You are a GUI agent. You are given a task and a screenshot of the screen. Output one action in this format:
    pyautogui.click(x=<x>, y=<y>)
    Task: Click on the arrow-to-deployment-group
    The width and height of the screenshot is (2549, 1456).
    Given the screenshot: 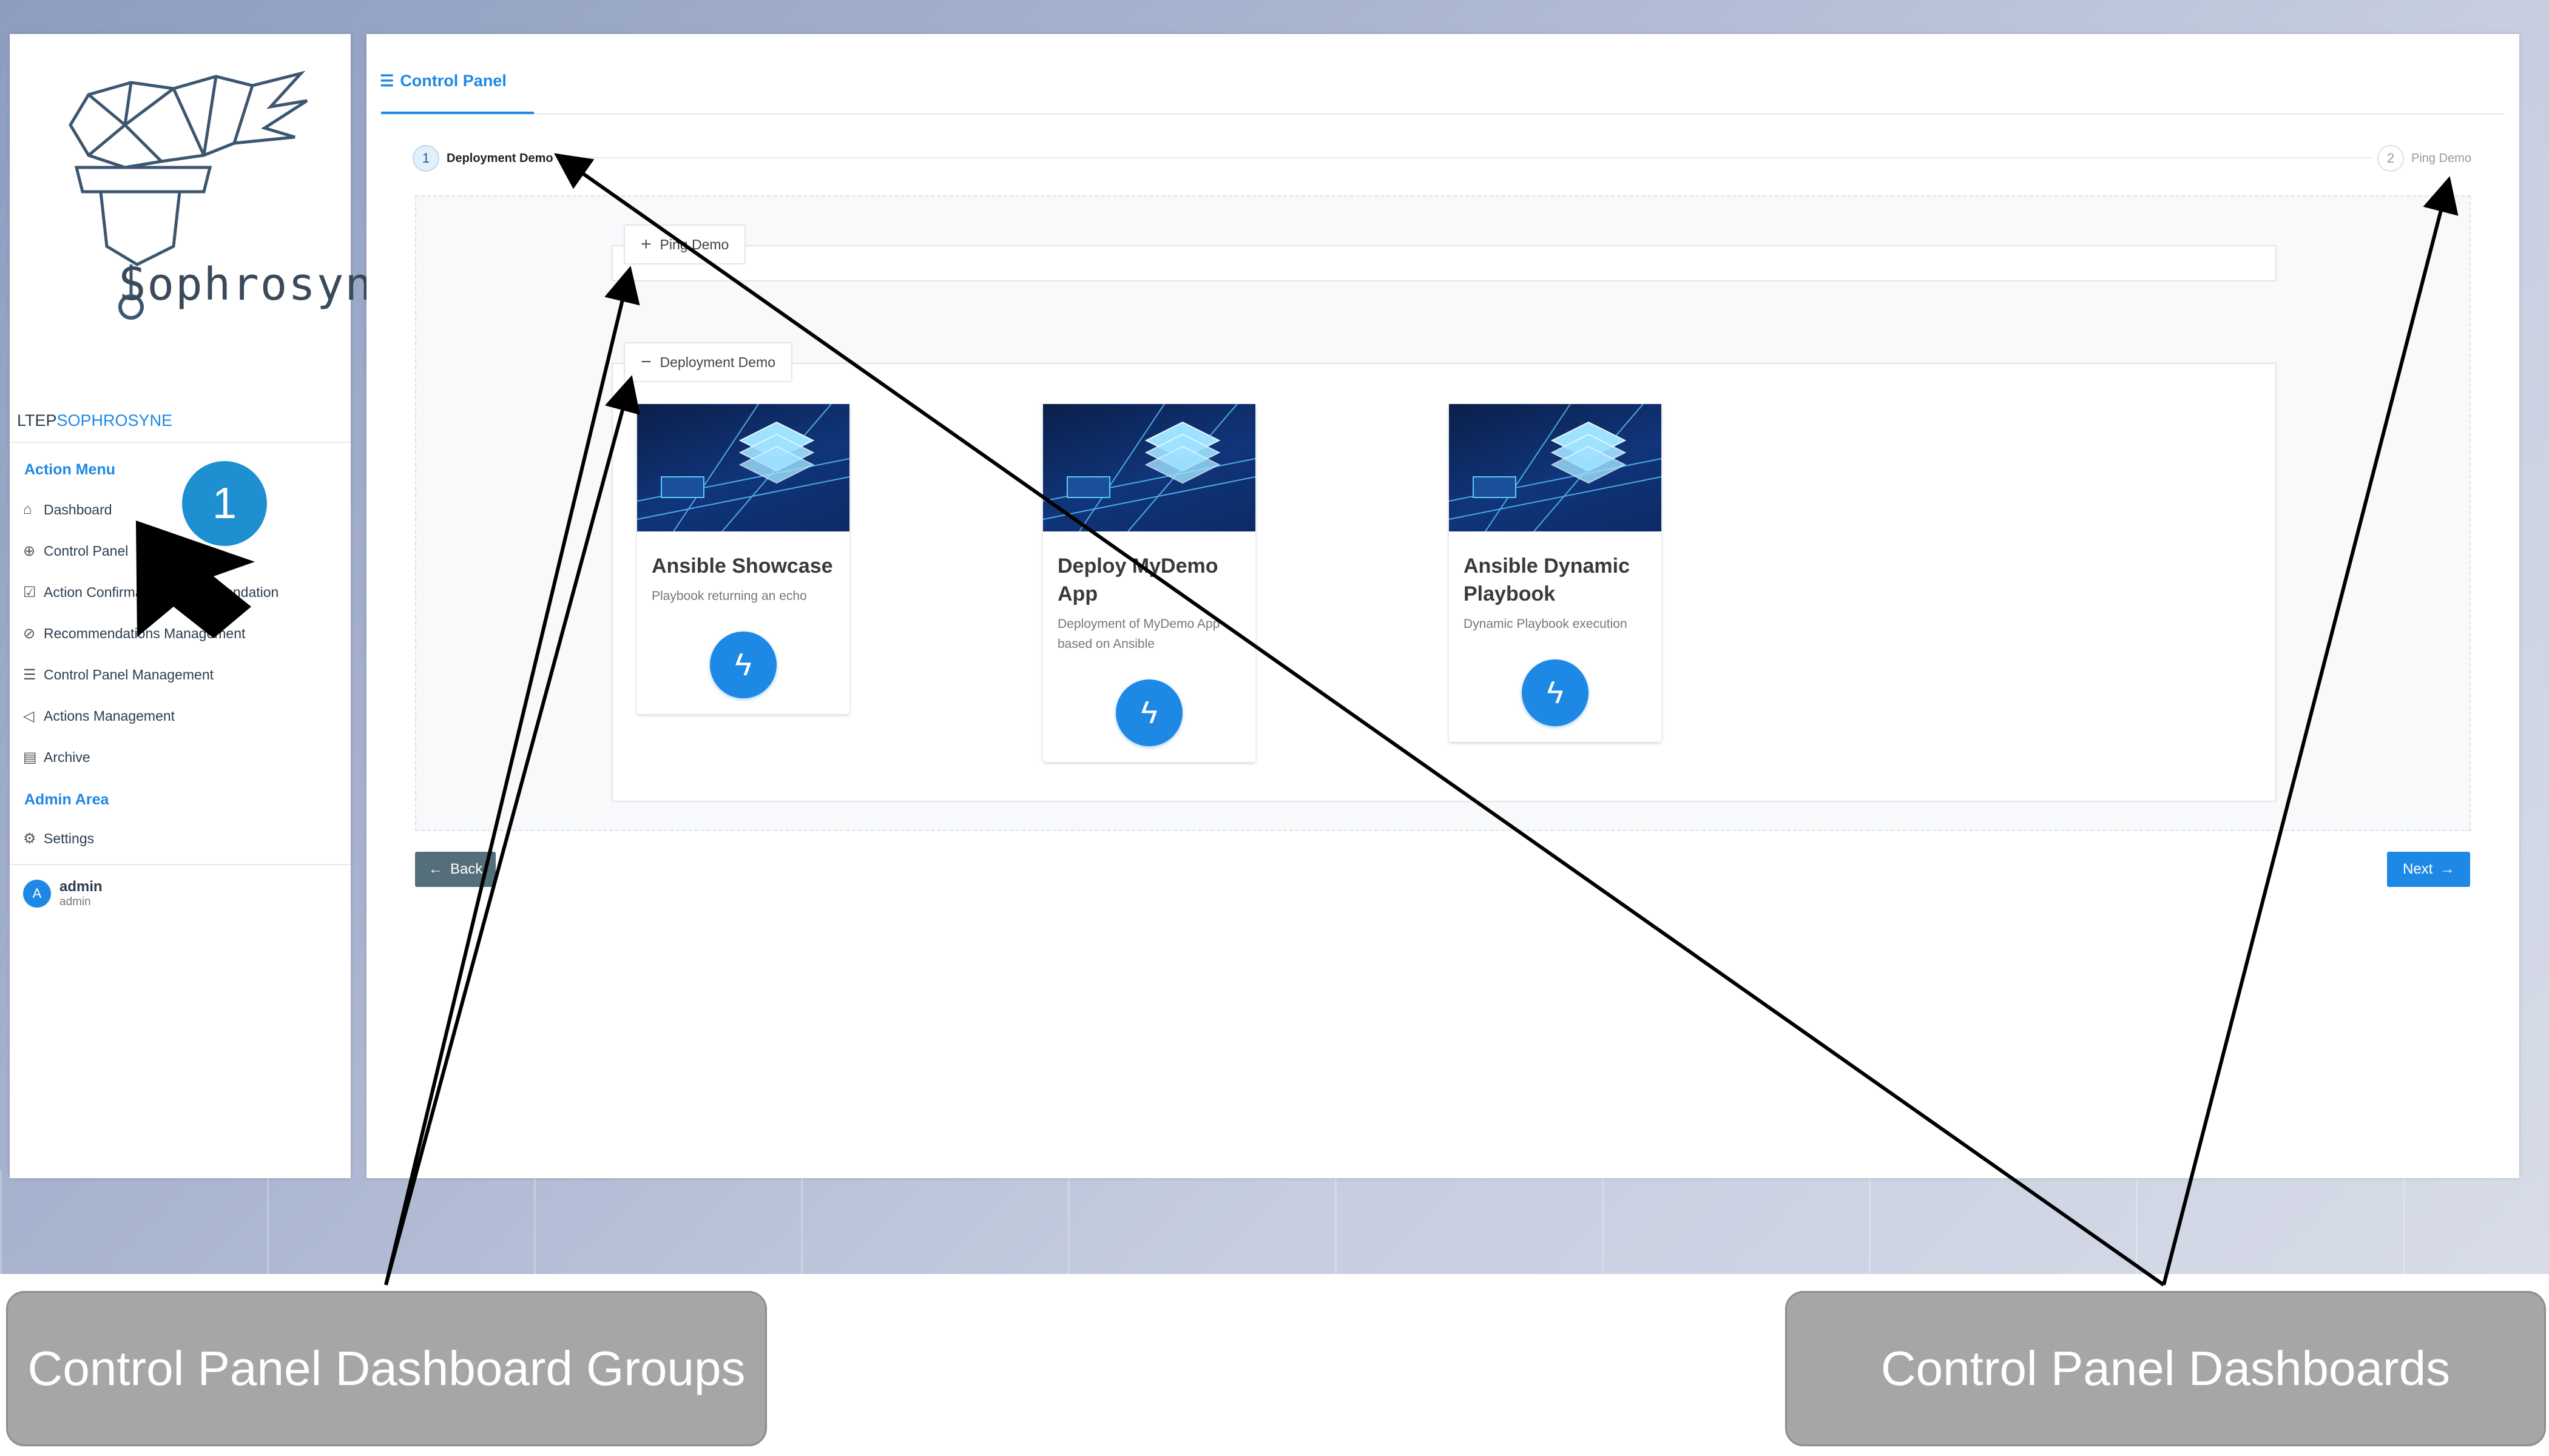 What is the action you would take?
    pyautogui.click(x=512, y=830)
    